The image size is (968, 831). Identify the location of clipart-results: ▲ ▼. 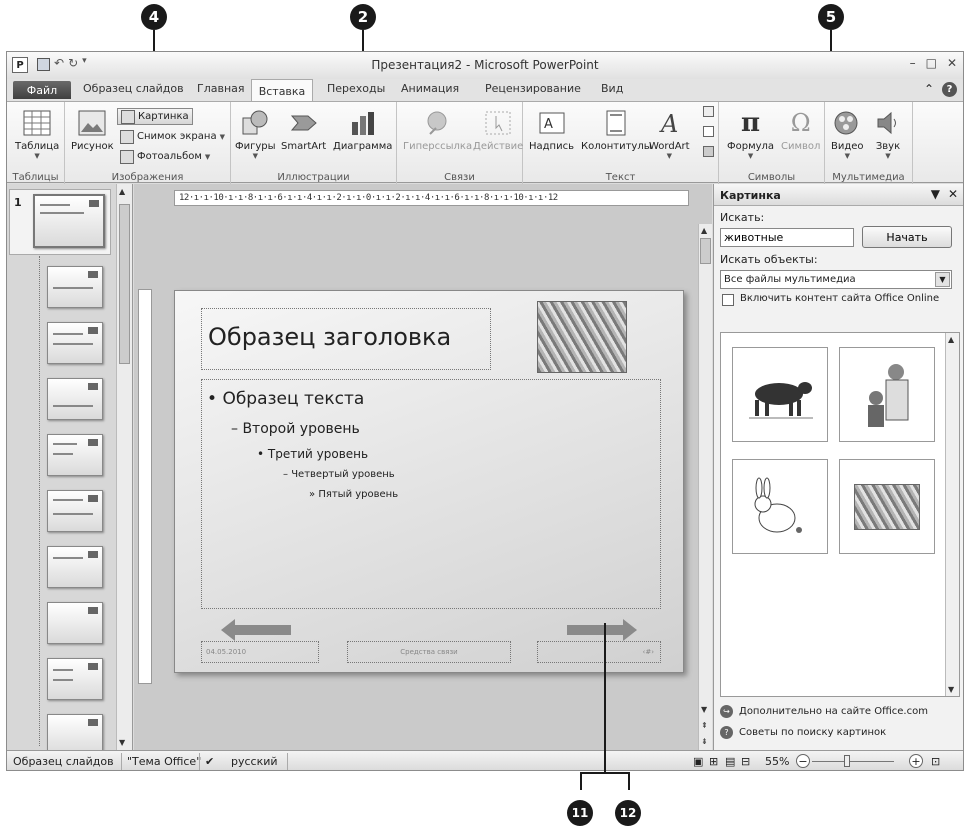
(840, 514).